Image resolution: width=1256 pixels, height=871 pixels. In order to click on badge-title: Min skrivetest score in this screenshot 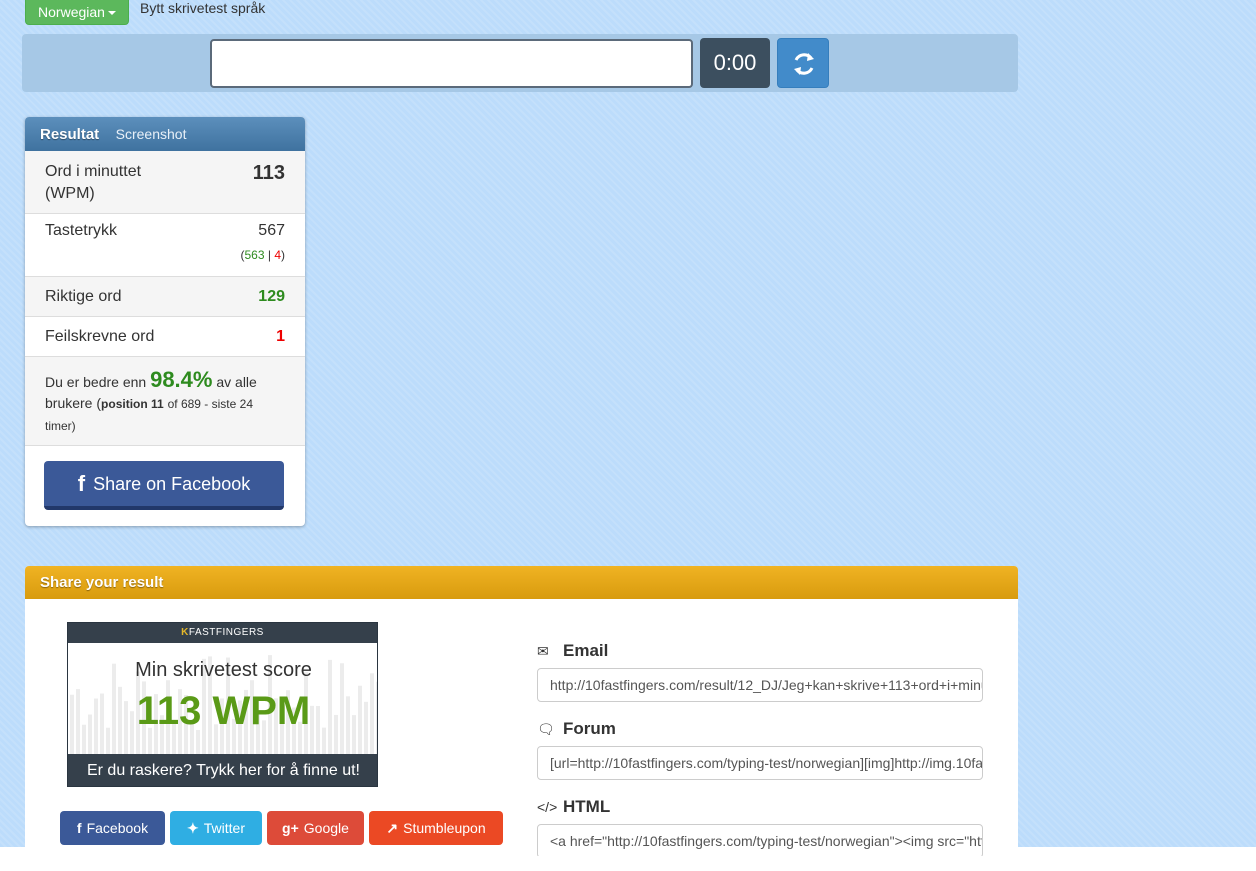, I will do `click(223, 670)`.